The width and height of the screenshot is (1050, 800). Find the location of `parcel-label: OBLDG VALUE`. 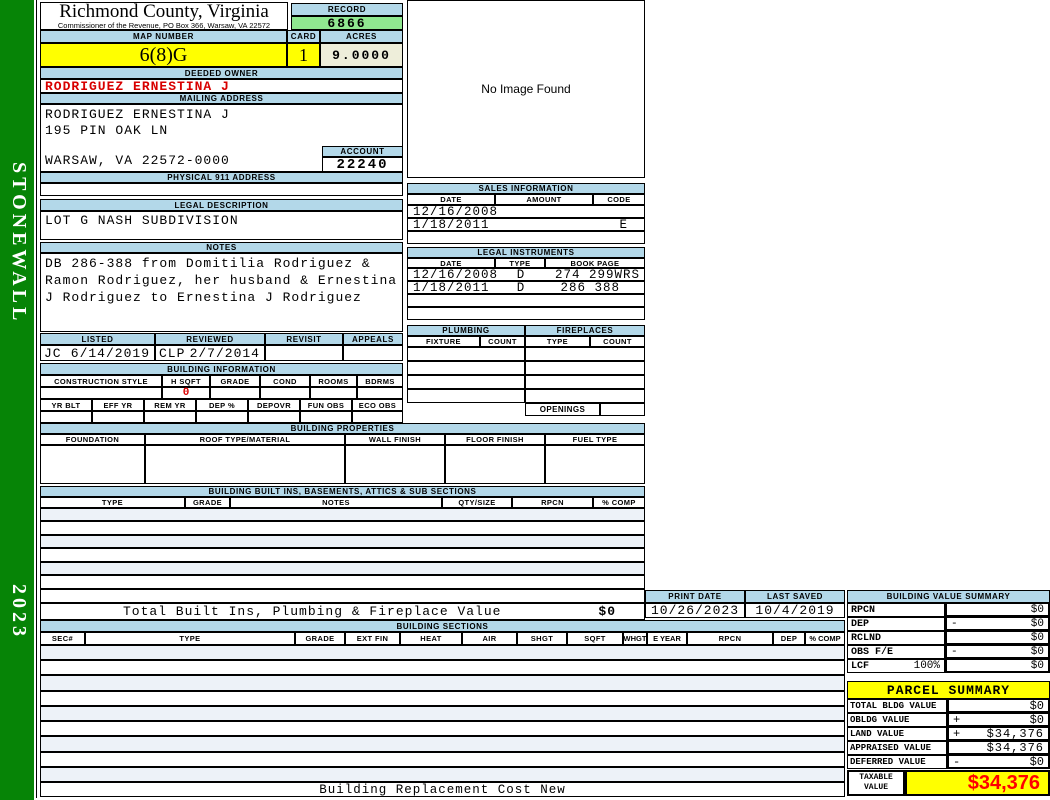

parcel-label: OBLDG VALUE is located at coordinates (880, 720).